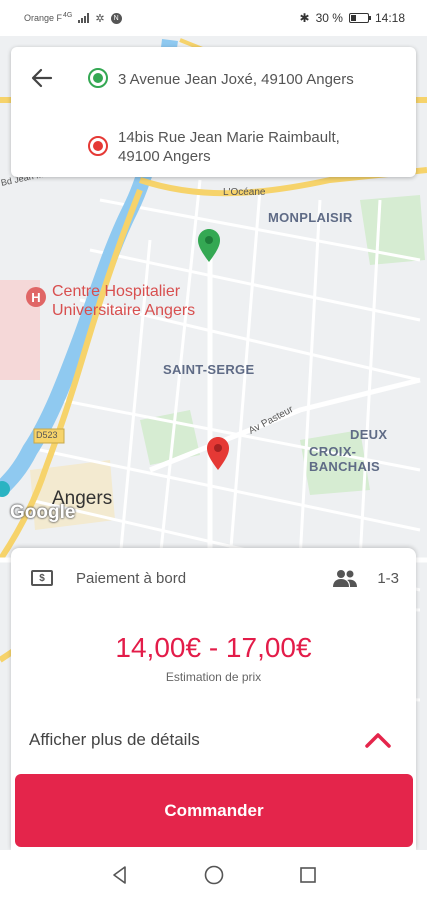 The width and height of the screenshot is (427, 900). I want to click on payment-row: $ Paiement à bord 1-3, so click(215, 578).